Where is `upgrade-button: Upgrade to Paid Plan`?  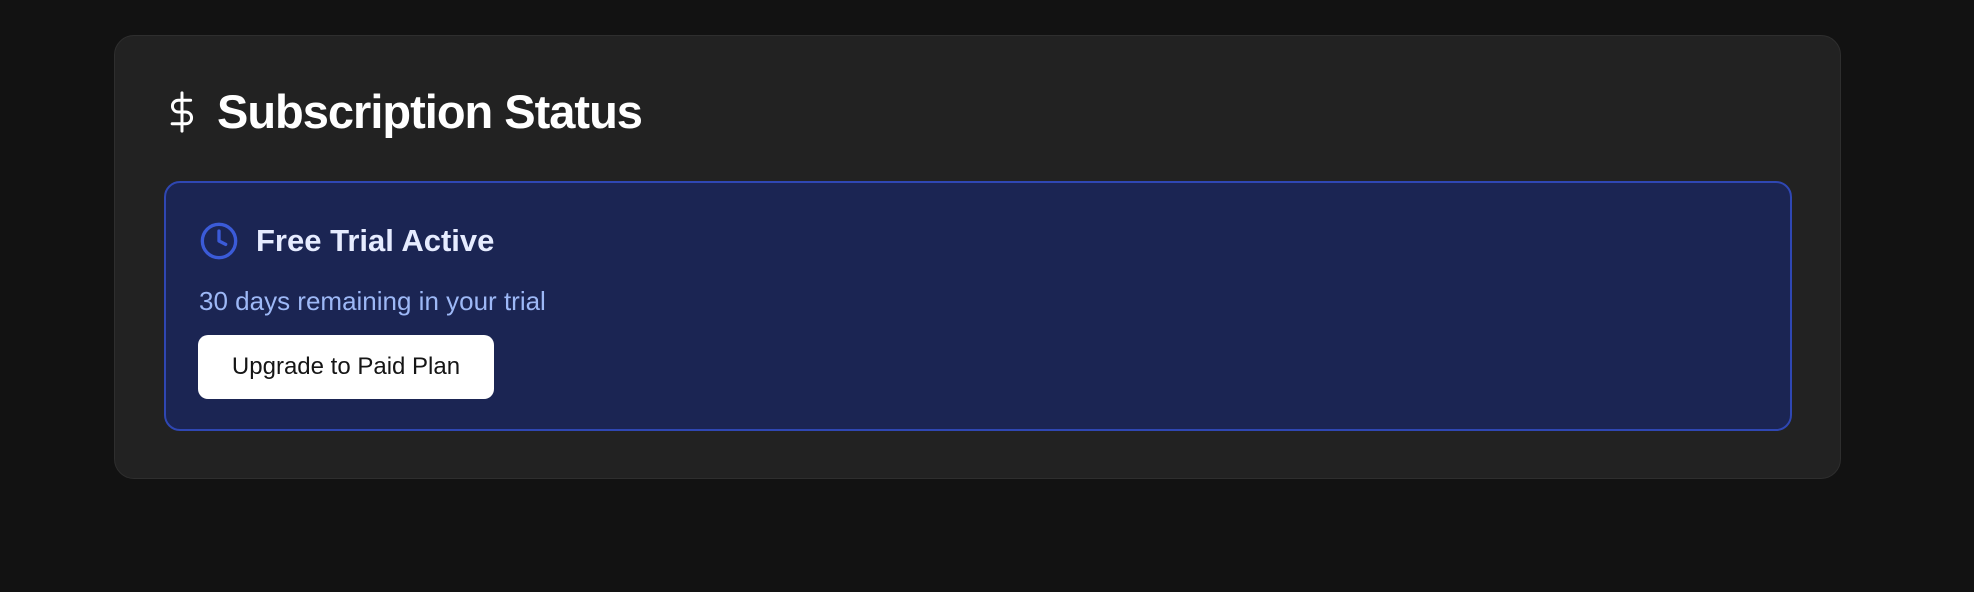
upgrade-button: Upgrade to Paid Plan is located at coordinates (346, 367).